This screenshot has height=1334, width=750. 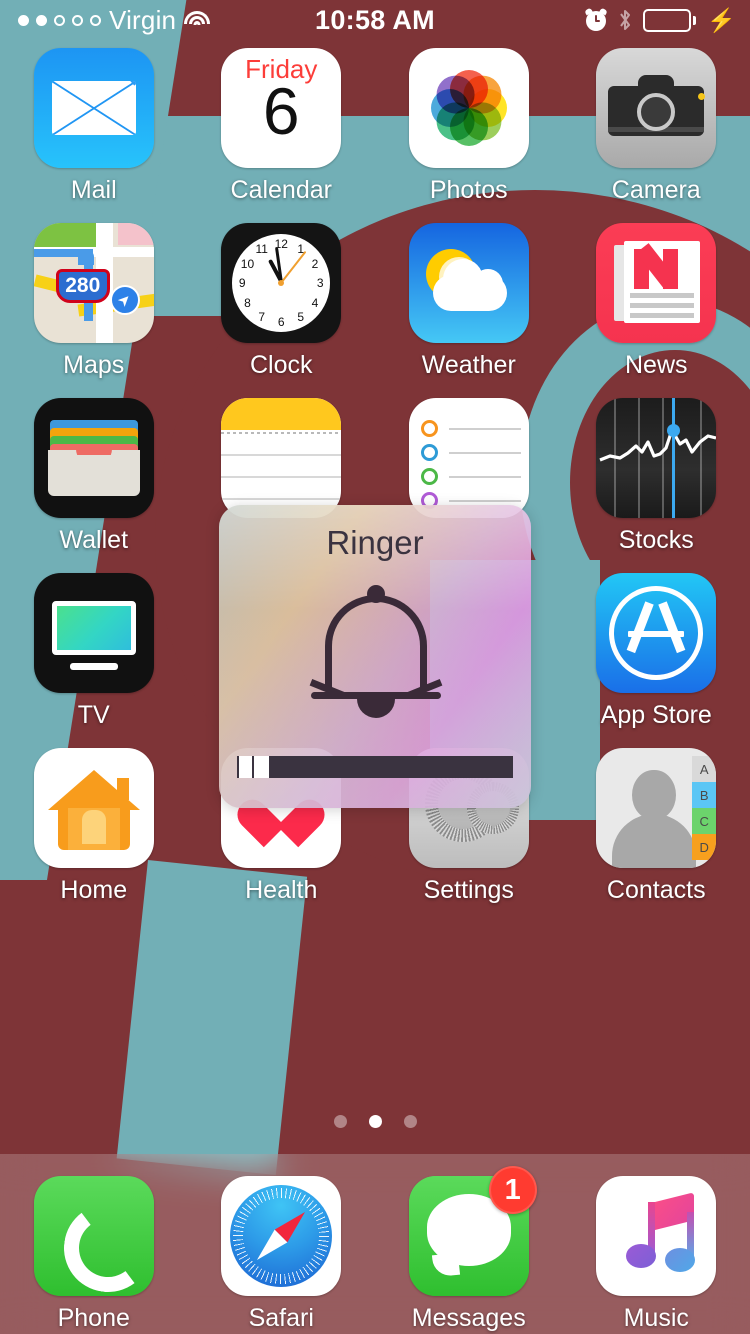 What do you see at coordinates (93, 1236) in the screenshot?
I see `phone-icon` at bounding box center [93, 1236].